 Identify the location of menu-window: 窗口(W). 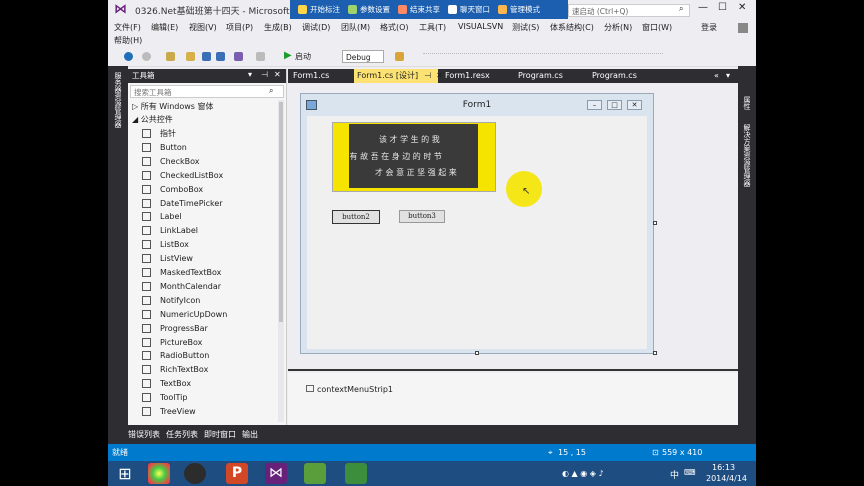
(657, 27).